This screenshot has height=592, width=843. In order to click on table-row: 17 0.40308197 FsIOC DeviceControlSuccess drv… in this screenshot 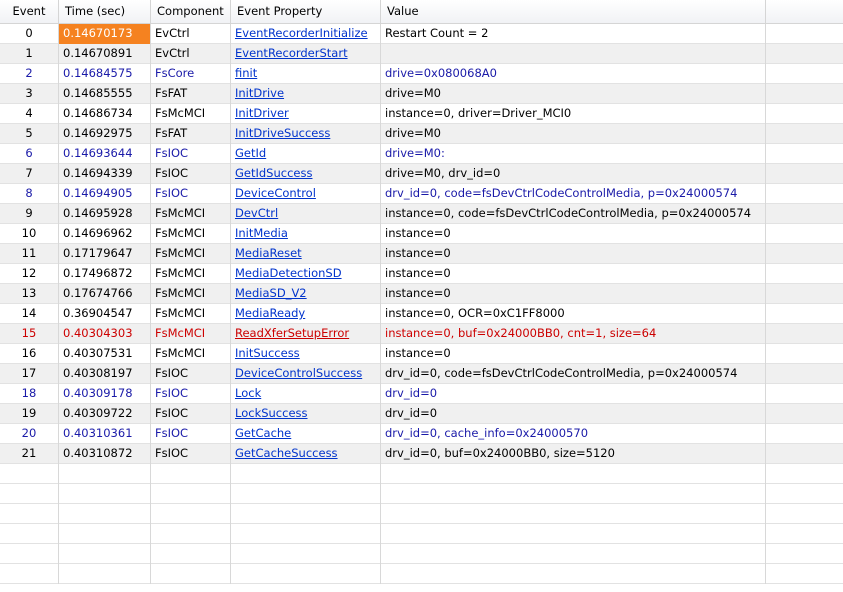, I will do `click(421, 374)`.